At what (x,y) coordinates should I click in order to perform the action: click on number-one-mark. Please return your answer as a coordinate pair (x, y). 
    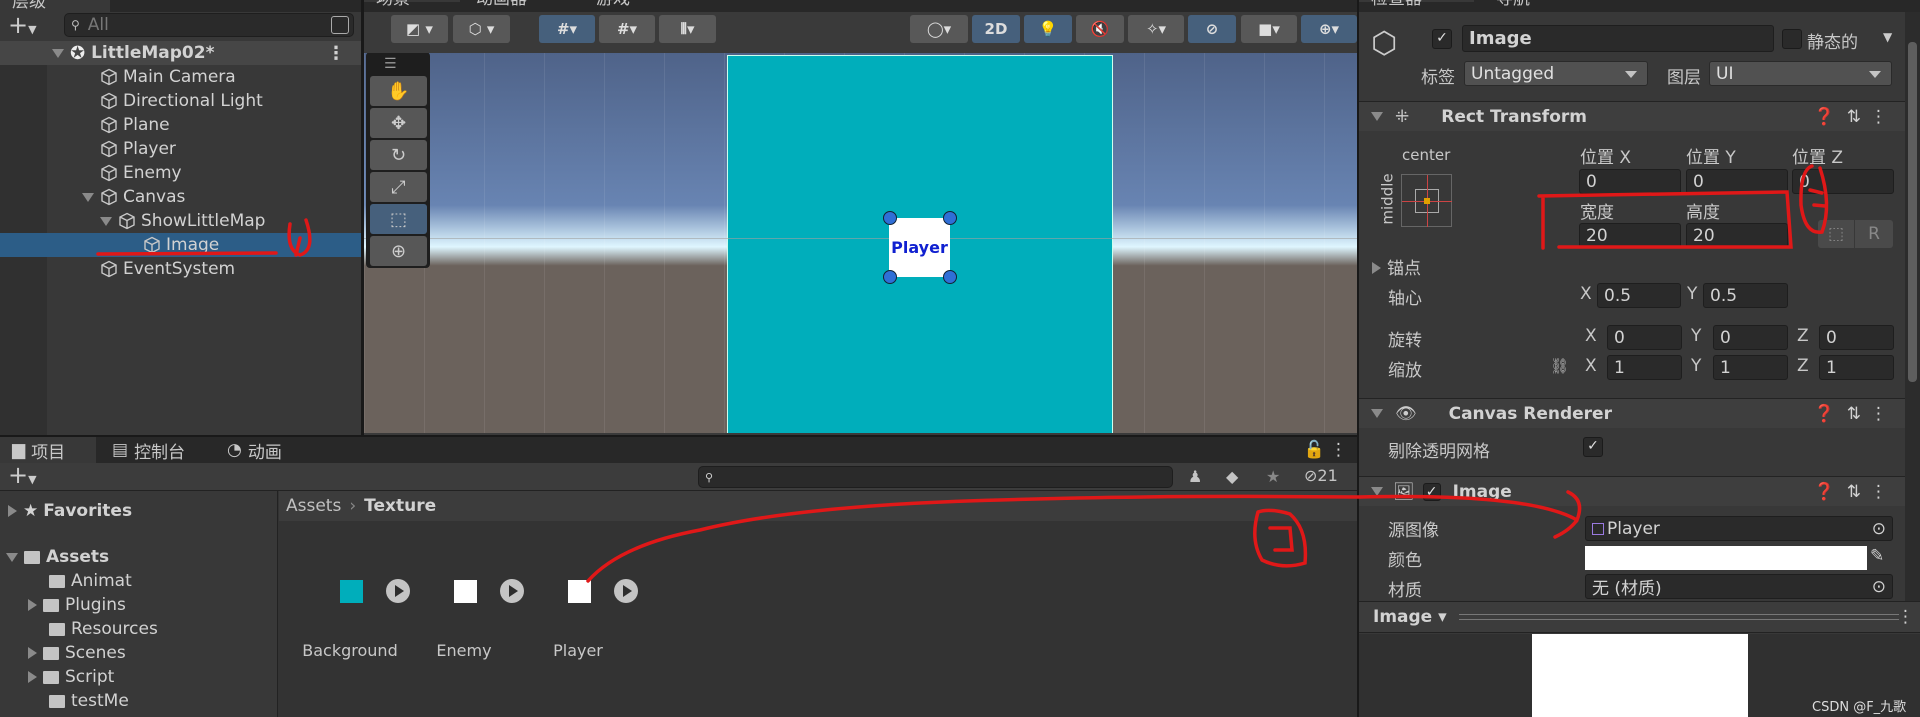
    Looking at the image, I should click on (299, 237).